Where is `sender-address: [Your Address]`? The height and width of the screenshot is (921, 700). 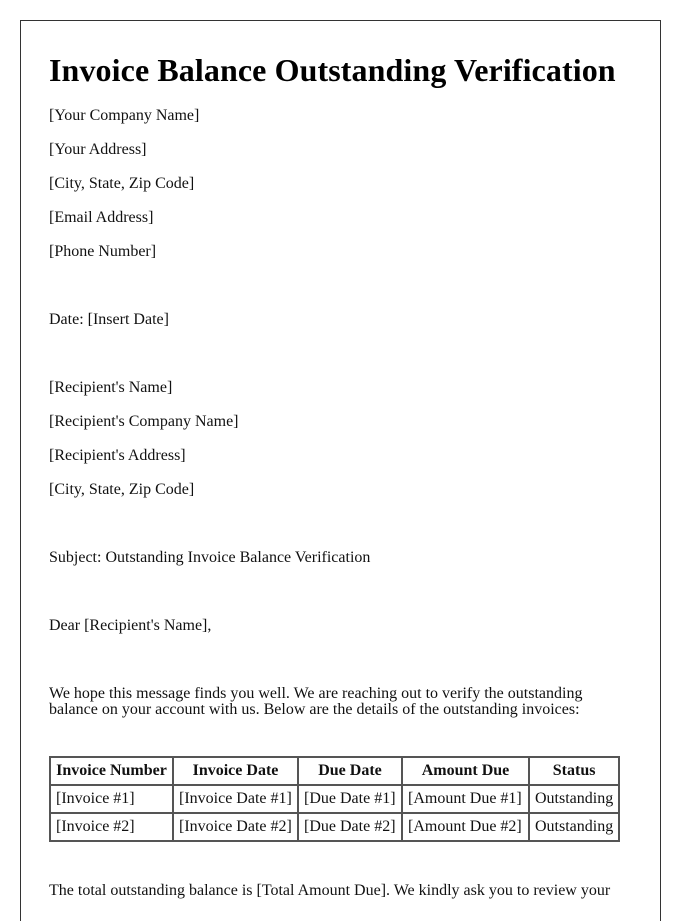 sender-address: [Your Address] is located at coordinates (98, 149).